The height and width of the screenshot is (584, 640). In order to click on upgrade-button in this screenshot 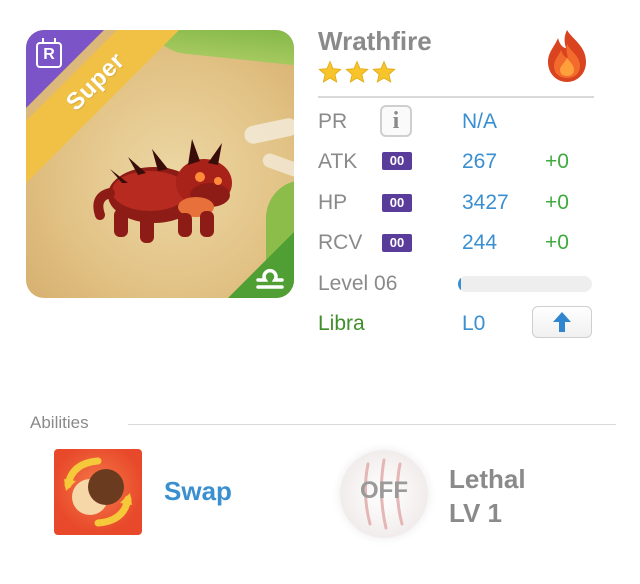, I will do `click(562, 322)`.